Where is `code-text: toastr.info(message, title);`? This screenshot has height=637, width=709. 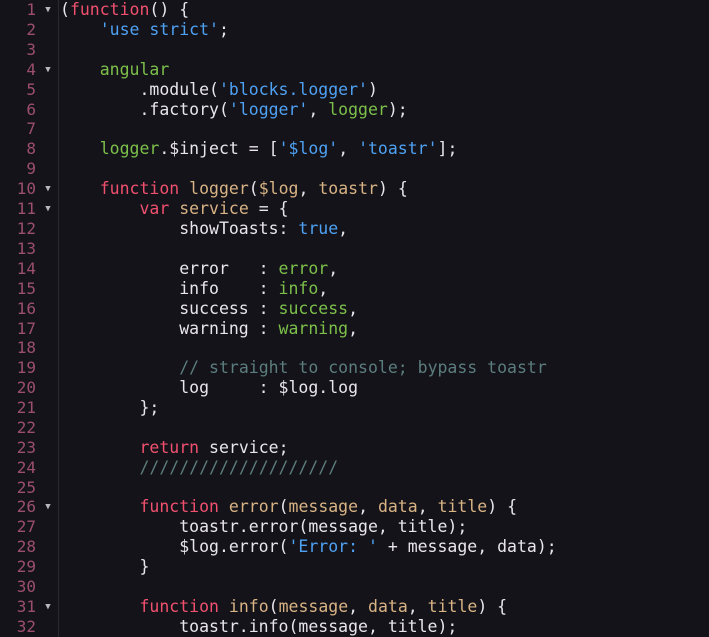
code-text: toastr.info(message, title); is located at coordinates (384, 627).